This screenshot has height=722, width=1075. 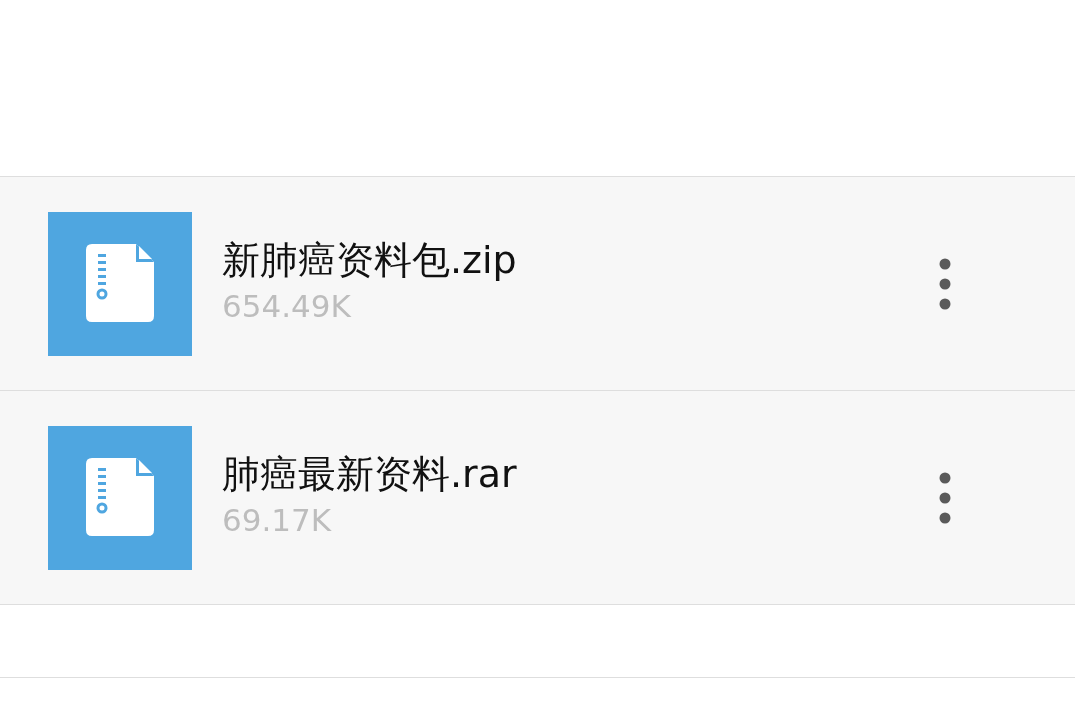 What do you see at coordinates (287, 306) in the screenshot?
I see `file-size: 654.49K` at bounding box center [287, 306].